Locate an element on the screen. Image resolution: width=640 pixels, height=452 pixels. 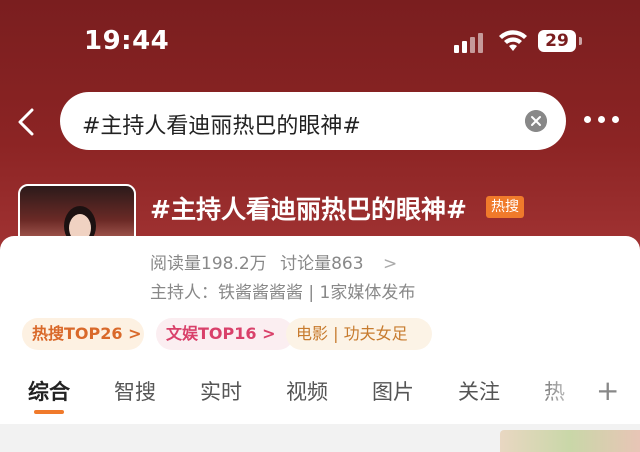
tab-realtime: 实时 is located at coordinates (221, 391).